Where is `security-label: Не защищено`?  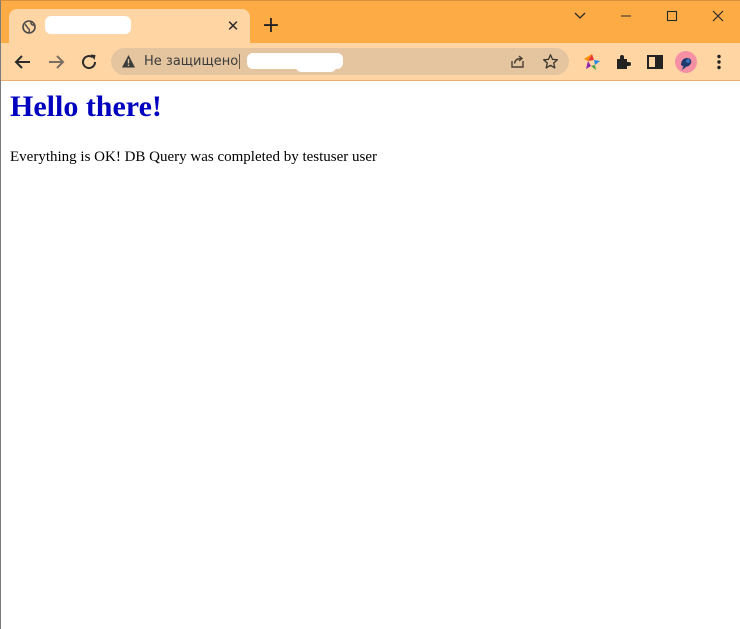
security-label: Не защищено is located at coordinates (191, 61).